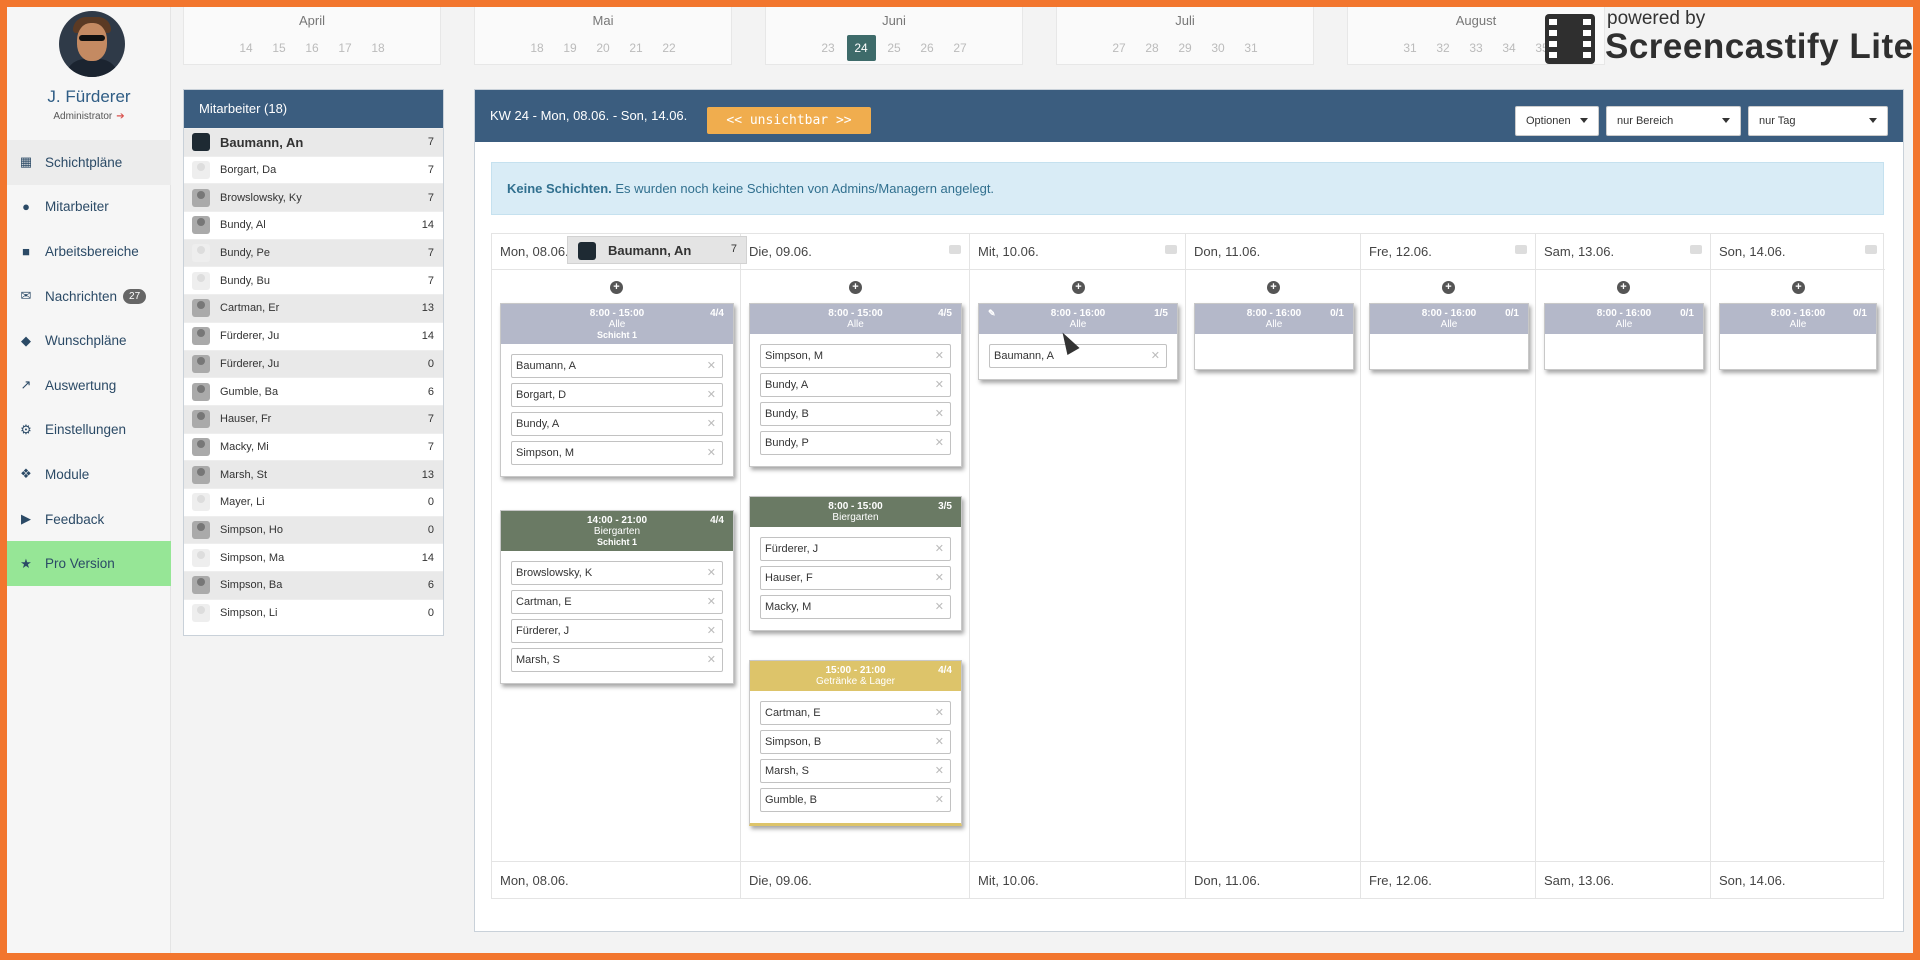  I want to click on employee-row: Bundy, Al 14, so click(313, 225).